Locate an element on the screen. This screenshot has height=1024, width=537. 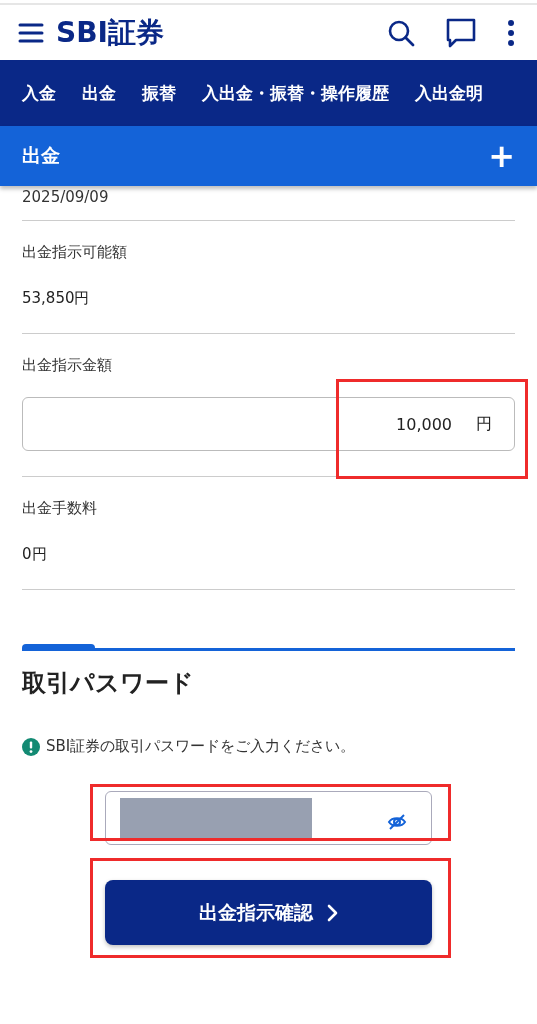
nav-tab: 振替 is located at coordinates (159, 93).